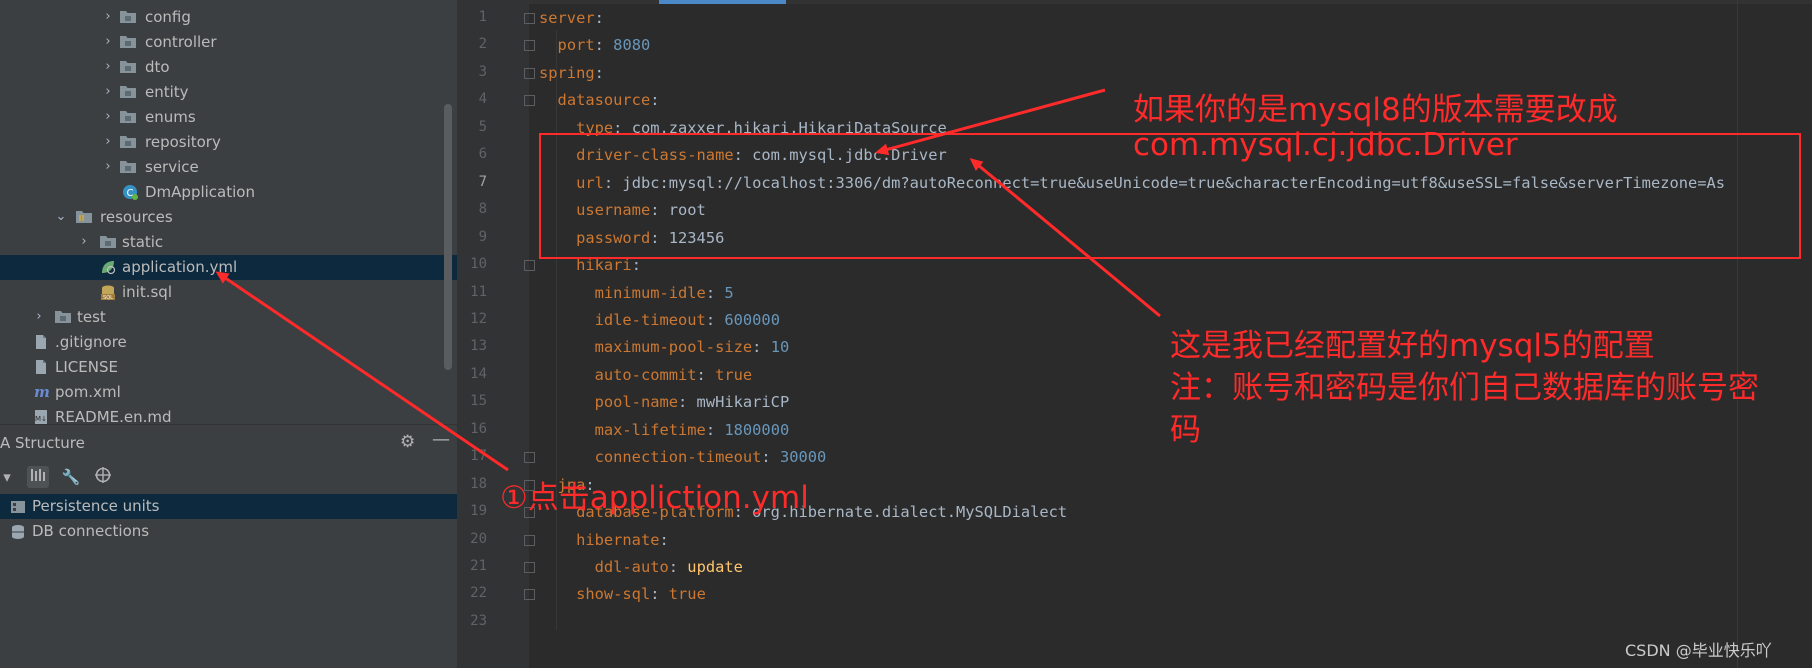  What do you see at coordinates (228, 342) in the screenshot?
I see `tree-item-gitignore: .gitignore` at bounding box center [228, 342].